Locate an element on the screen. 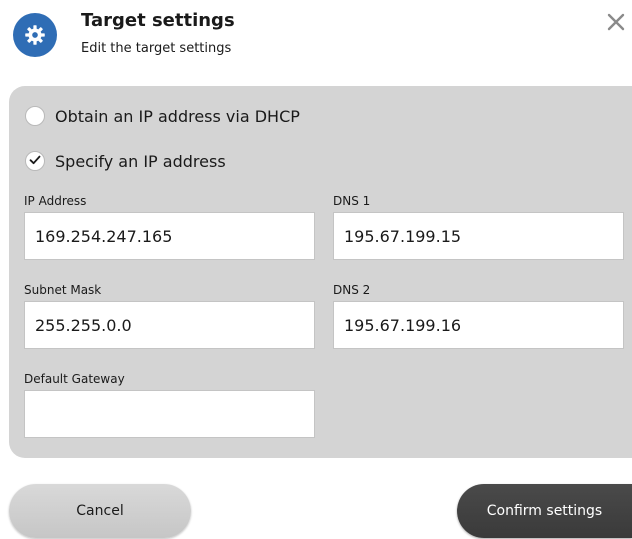 Image resolution: width=632 pixels, height=539 pixels. static-ip-radio-option: Specify an IP address is located at coordinates (125, 161).